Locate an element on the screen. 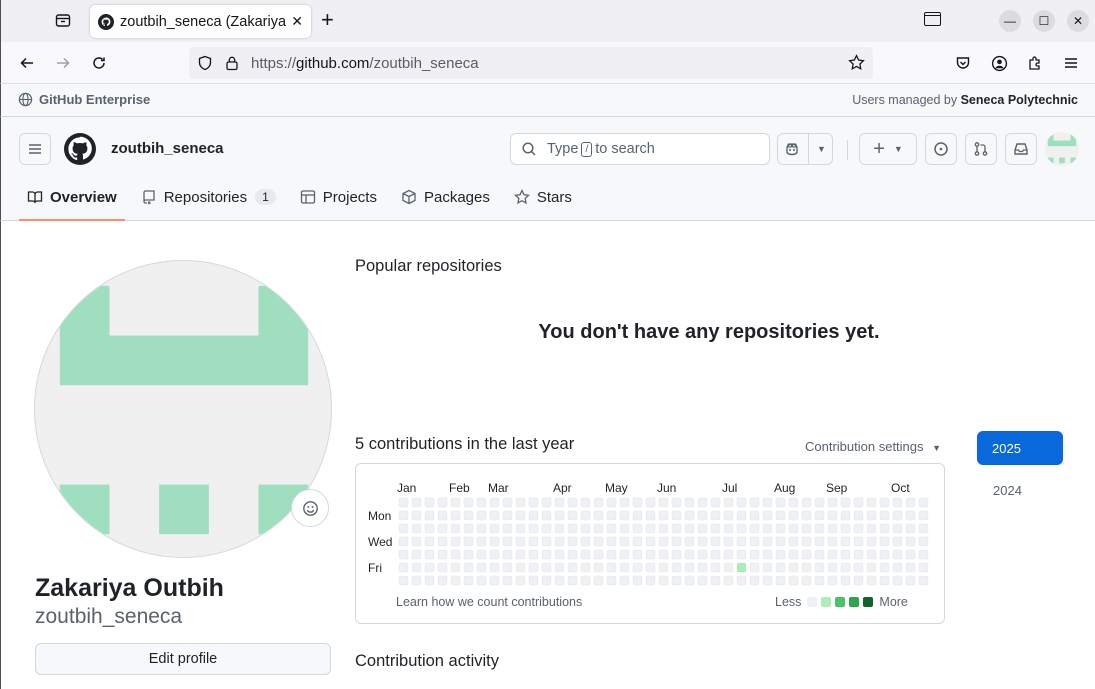 The image size is (1095, 689). bookmark-star-icon is located at coordinates (856, 65).